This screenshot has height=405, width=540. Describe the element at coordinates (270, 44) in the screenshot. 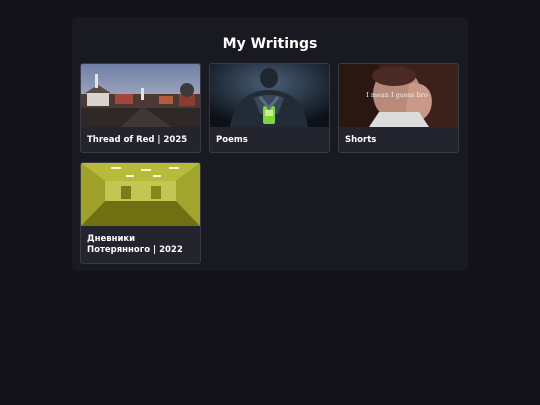

I see `page-title: My Writings` at that location.